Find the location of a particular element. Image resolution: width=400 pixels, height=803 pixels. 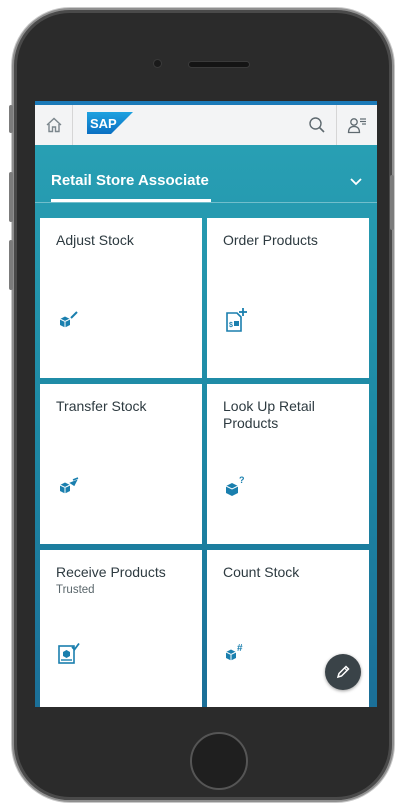

tile-title: Adjust Stock is located at coordinates (95, 240).